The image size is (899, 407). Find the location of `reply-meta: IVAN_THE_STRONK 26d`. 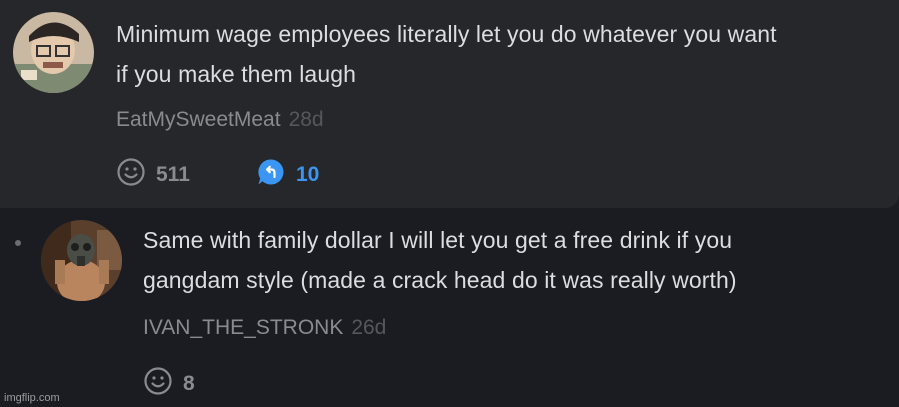

reply-meta: IVAN_THE_STRONK 26d is located at coordinates (264, 328).